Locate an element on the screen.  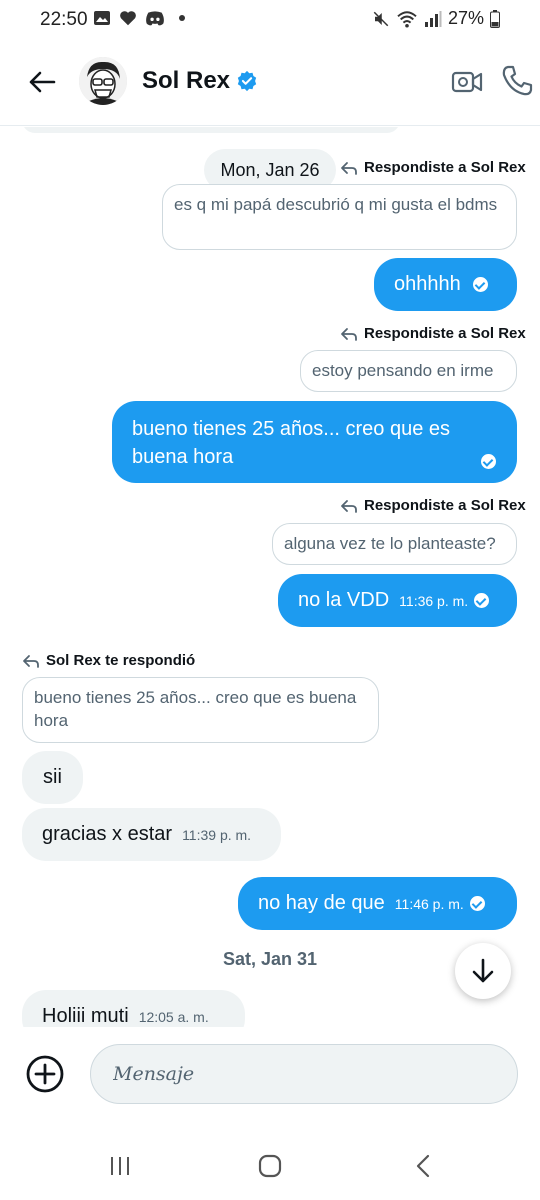
reply-label: Sol Rex te respondió is located at coordinates (108, 660).